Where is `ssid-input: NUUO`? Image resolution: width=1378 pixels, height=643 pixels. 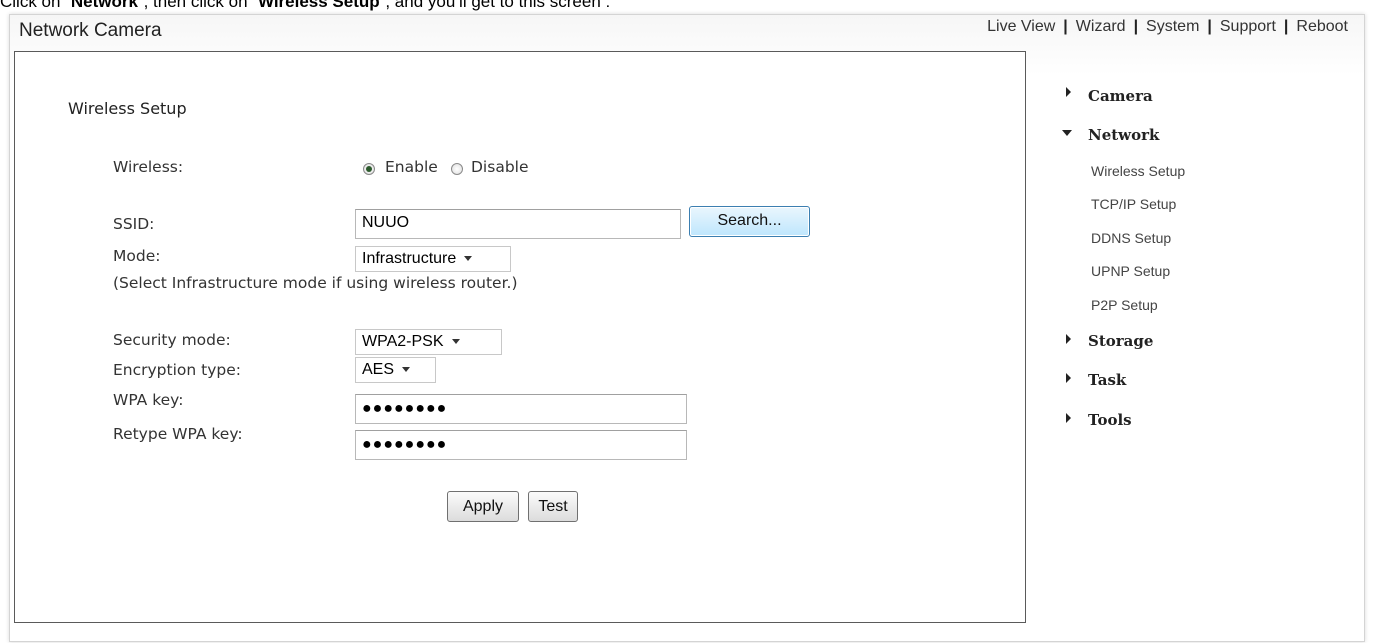 ssid-input: NUUO is located at coordinates (518, 224).